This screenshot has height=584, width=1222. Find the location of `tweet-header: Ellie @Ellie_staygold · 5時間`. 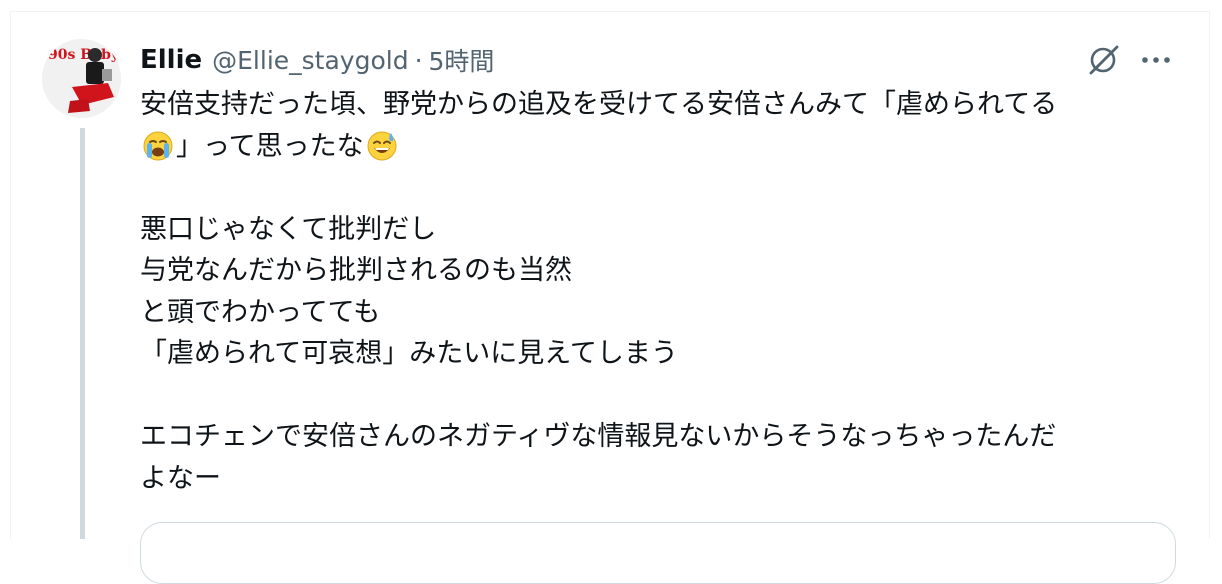

tweet-header: Ellie @Ellie_staygold · 5時間 is located at coordinates (317, 60).